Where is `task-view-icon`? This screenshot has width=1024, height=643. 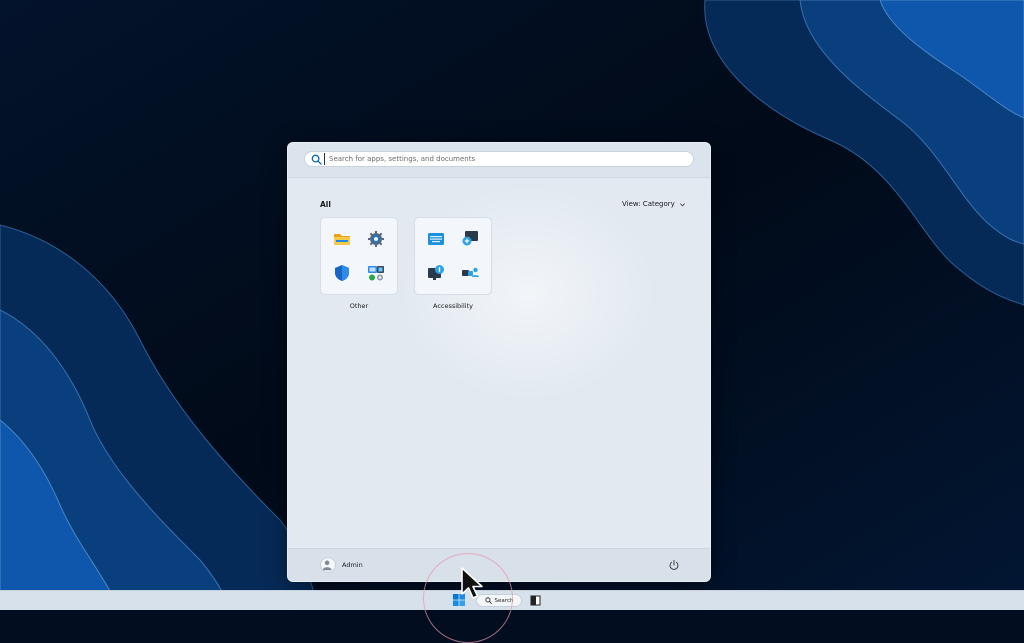 task-view-icon is located at coordinates (535, 600).